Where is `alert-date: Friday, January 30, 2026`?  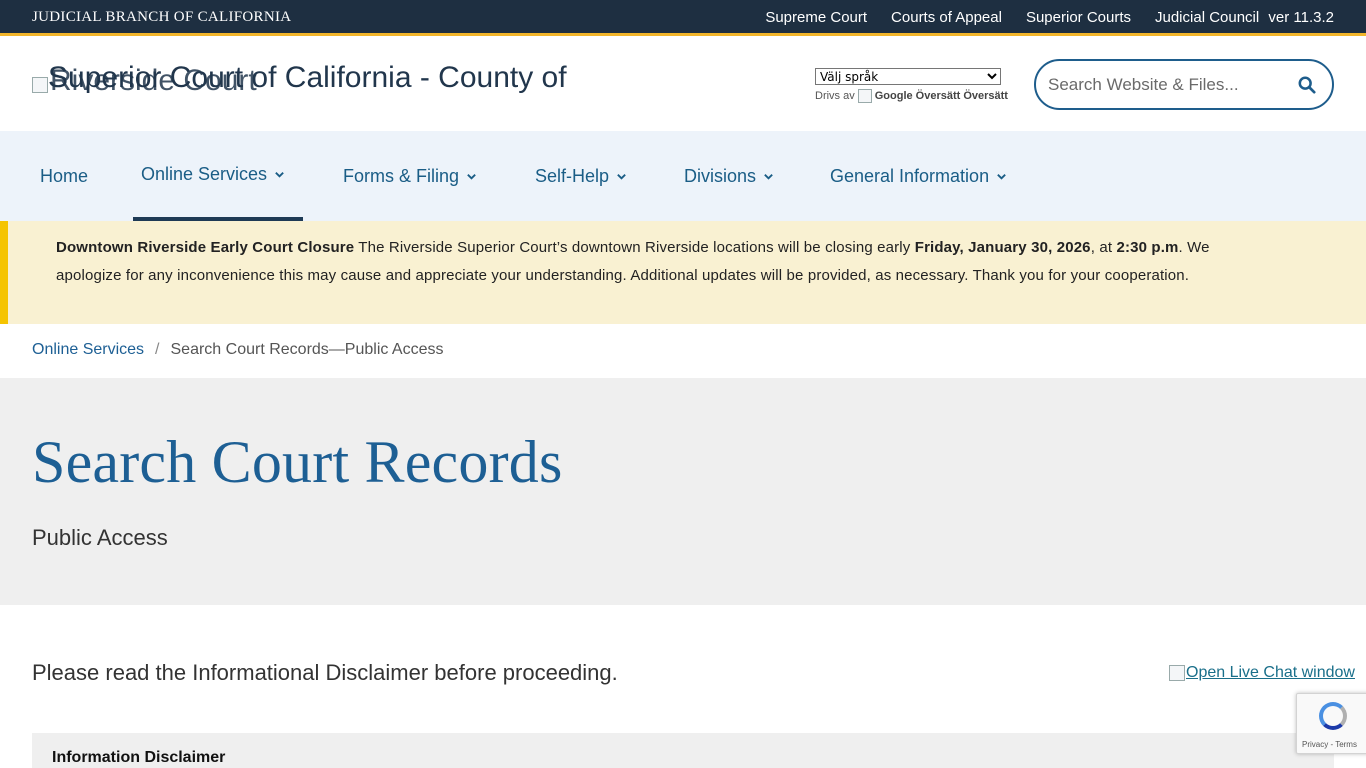 alert-date: Friday, January 30, 2026 is located at coordinates (1002, 247).